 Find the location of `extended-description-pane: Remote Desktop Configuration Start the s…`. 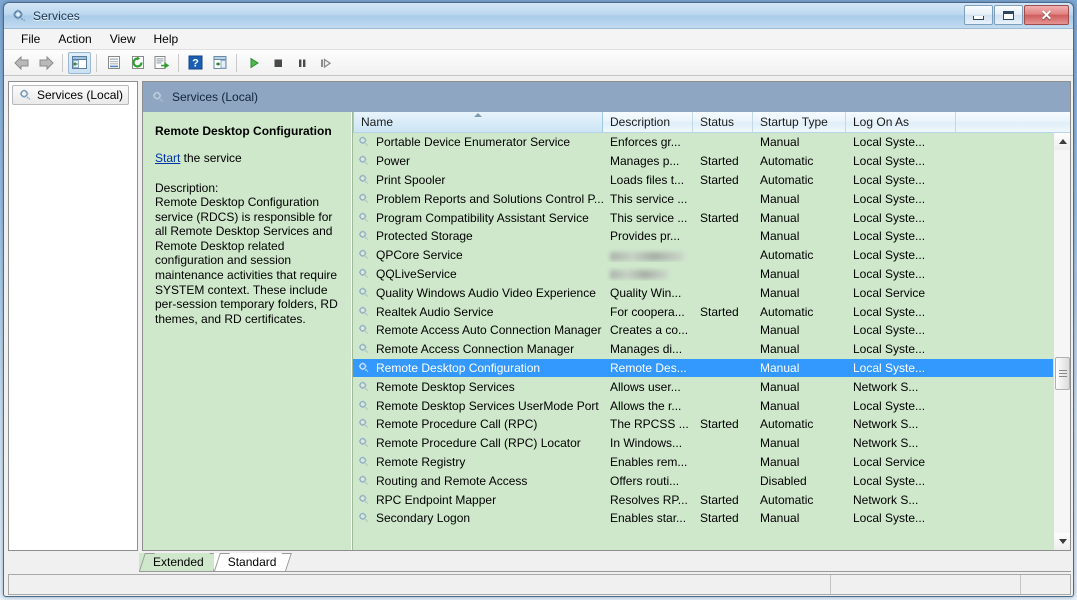

extended-description-pane: Remote Desktop Configuration Start the s… is located at coordinates (247, 331).